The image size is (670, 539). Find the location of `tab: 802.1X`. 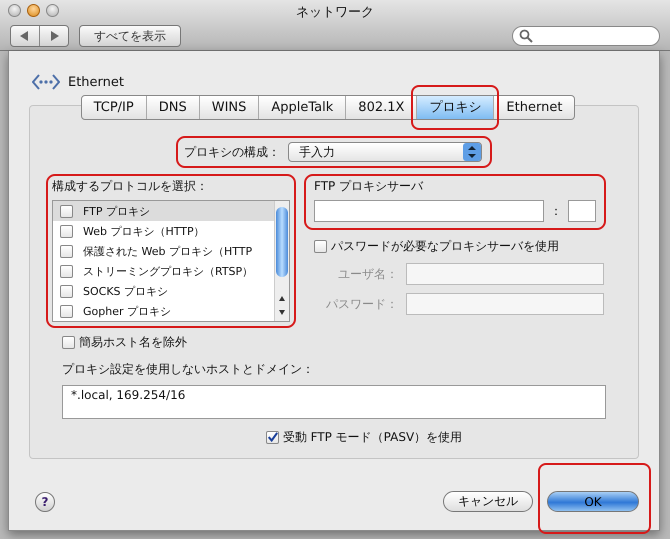

tab: 802.1X is located at coordinates (381, 107).